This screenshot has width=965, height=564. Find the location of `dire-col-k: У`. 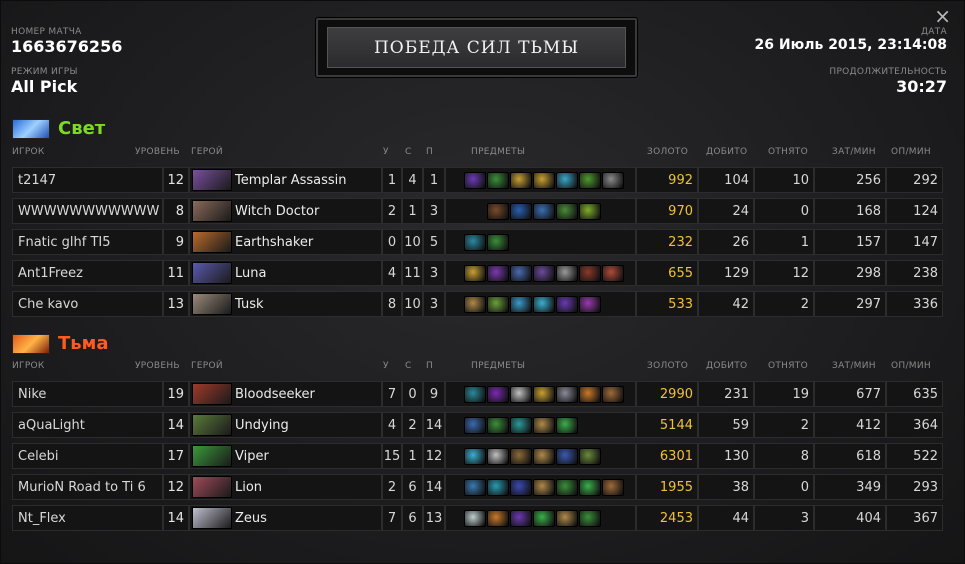

dire-col-k: У is located at coordinates (386, 366).